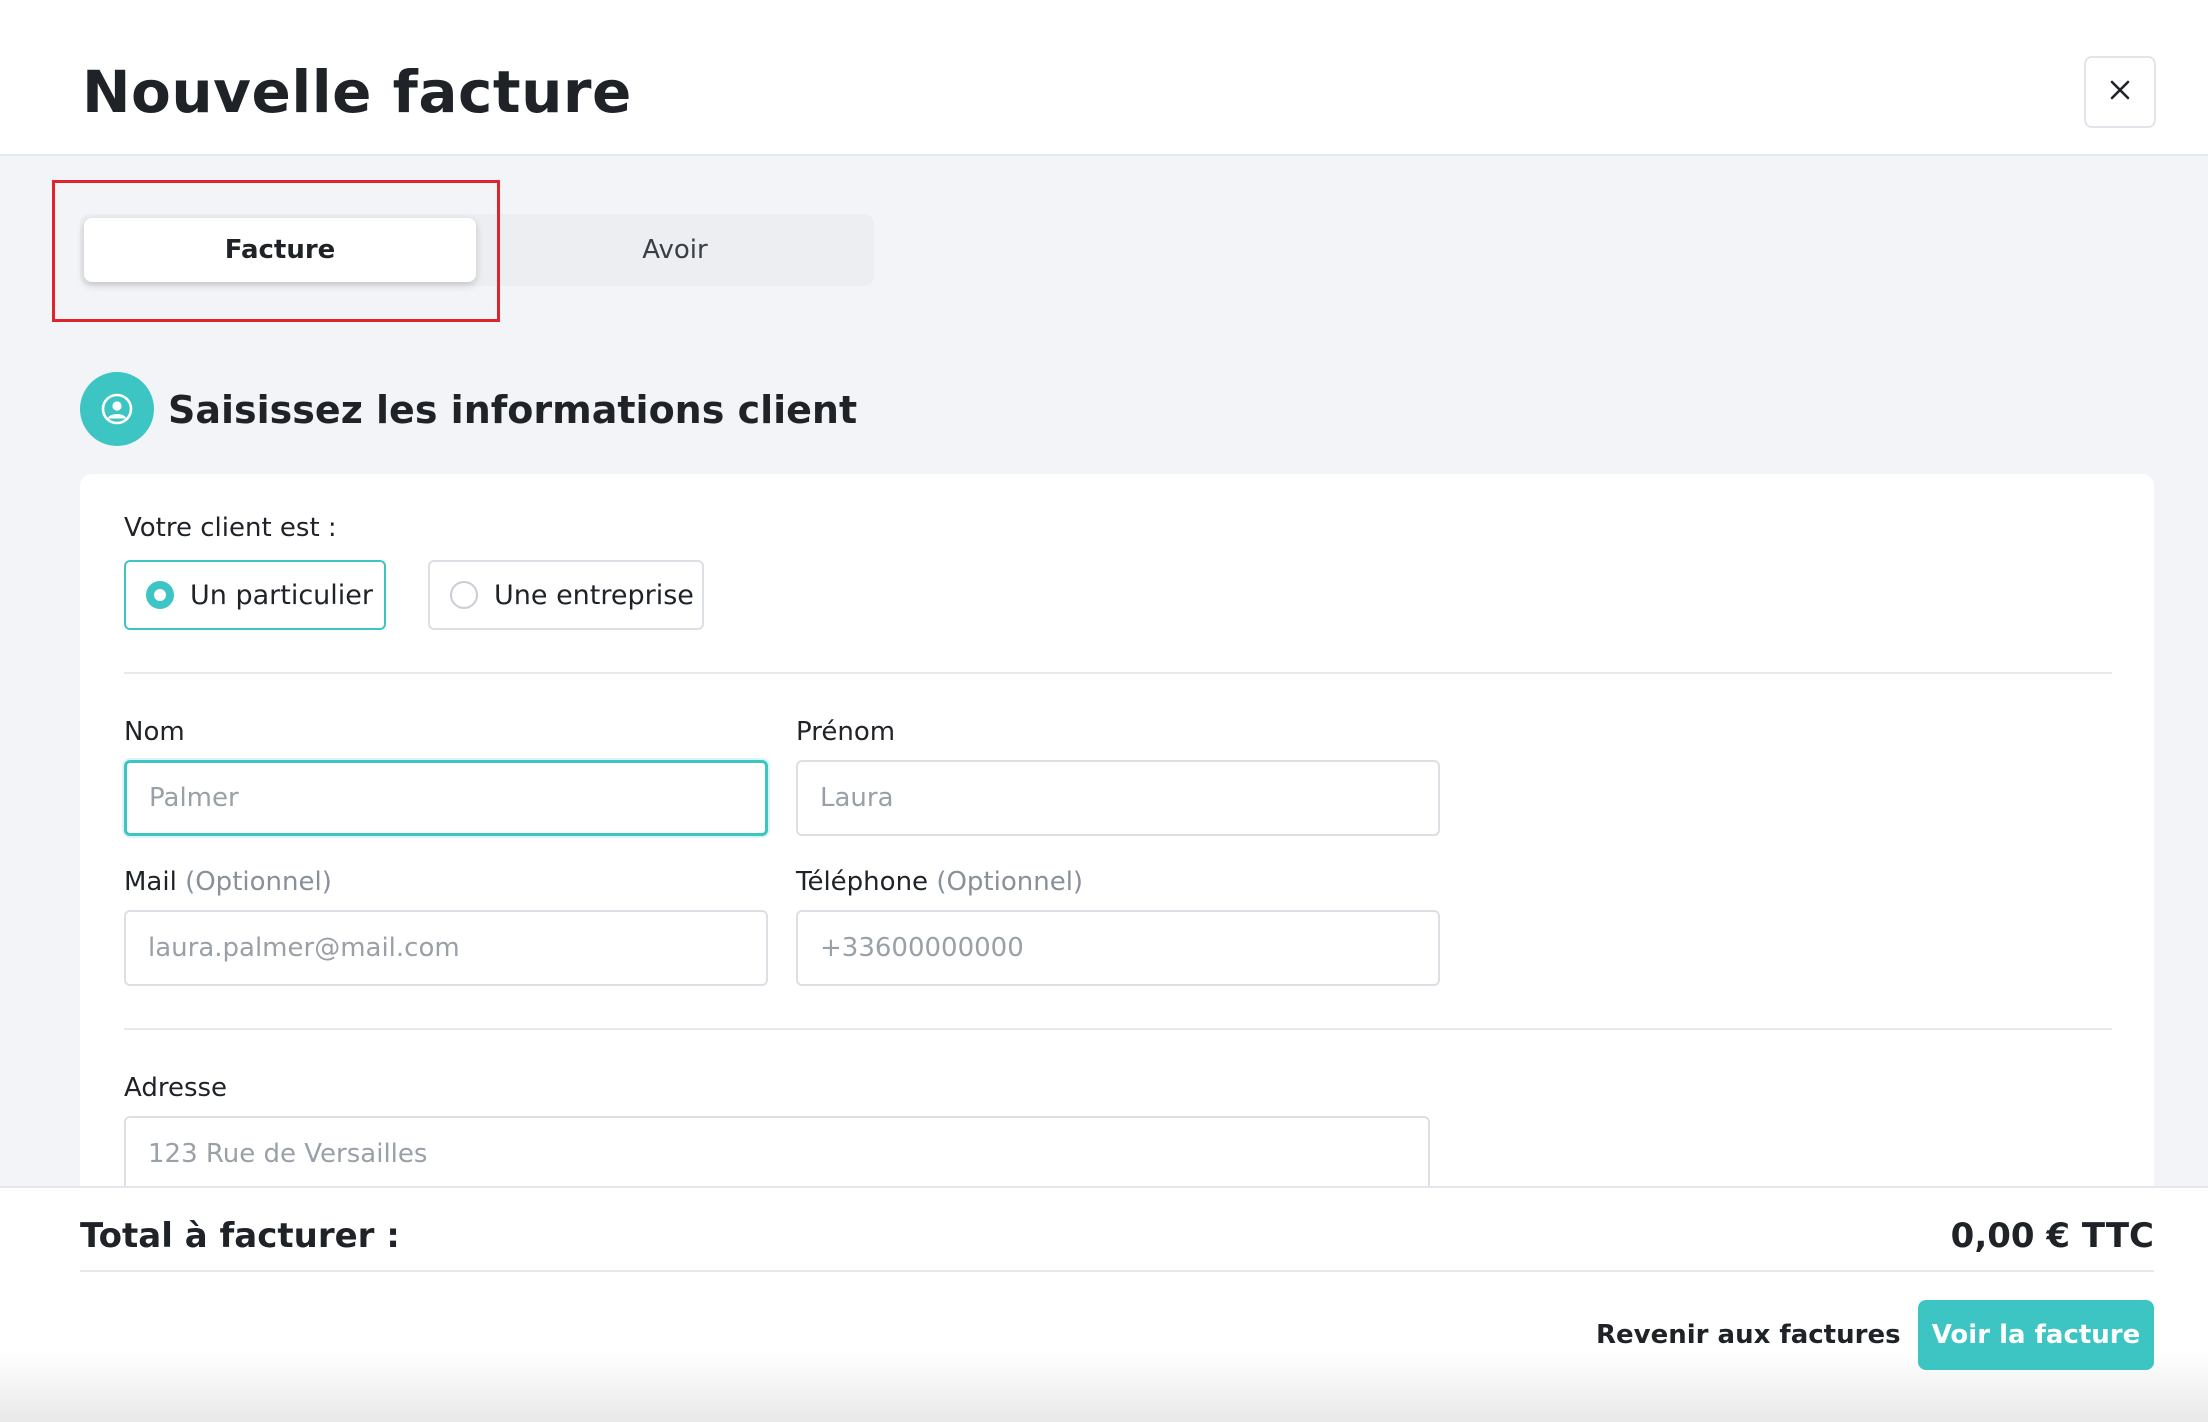  Describe the element at coordinates (464, 595) in the screenshot. I see `radio-unchecked-icon` at that location.